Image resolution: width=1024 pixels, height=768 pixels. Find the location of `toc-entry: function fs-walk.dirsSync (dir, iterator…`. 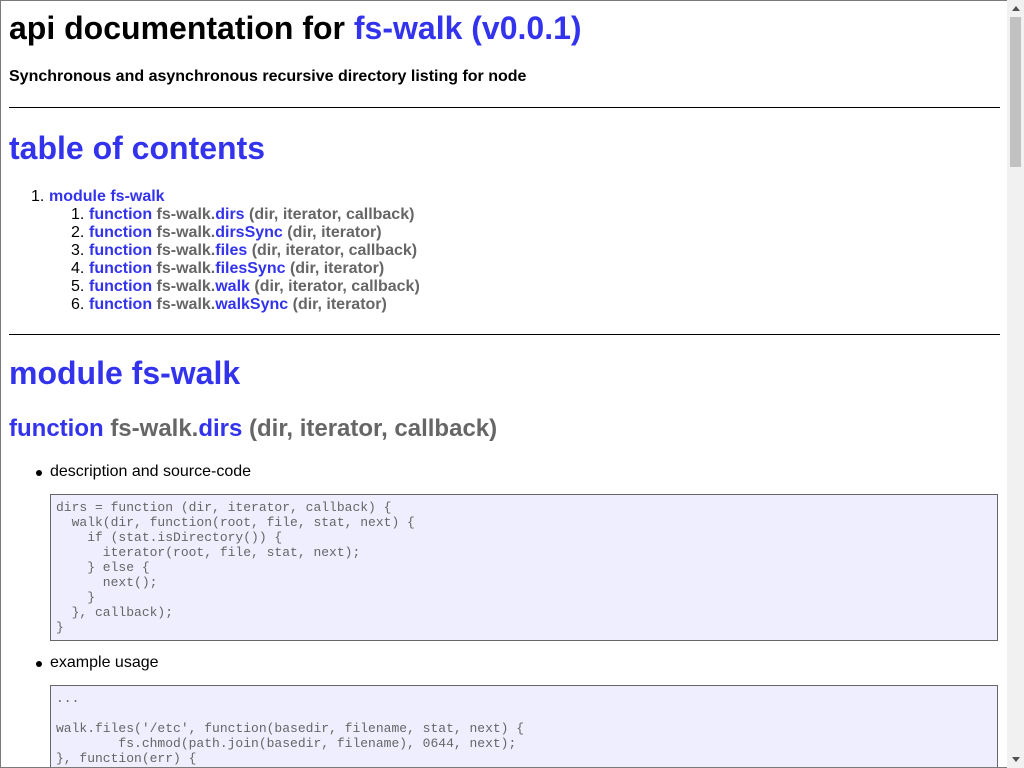

toc-entry: function fs-walk.dirsSync (dir, iterator… is located at coordinates (235, 233).